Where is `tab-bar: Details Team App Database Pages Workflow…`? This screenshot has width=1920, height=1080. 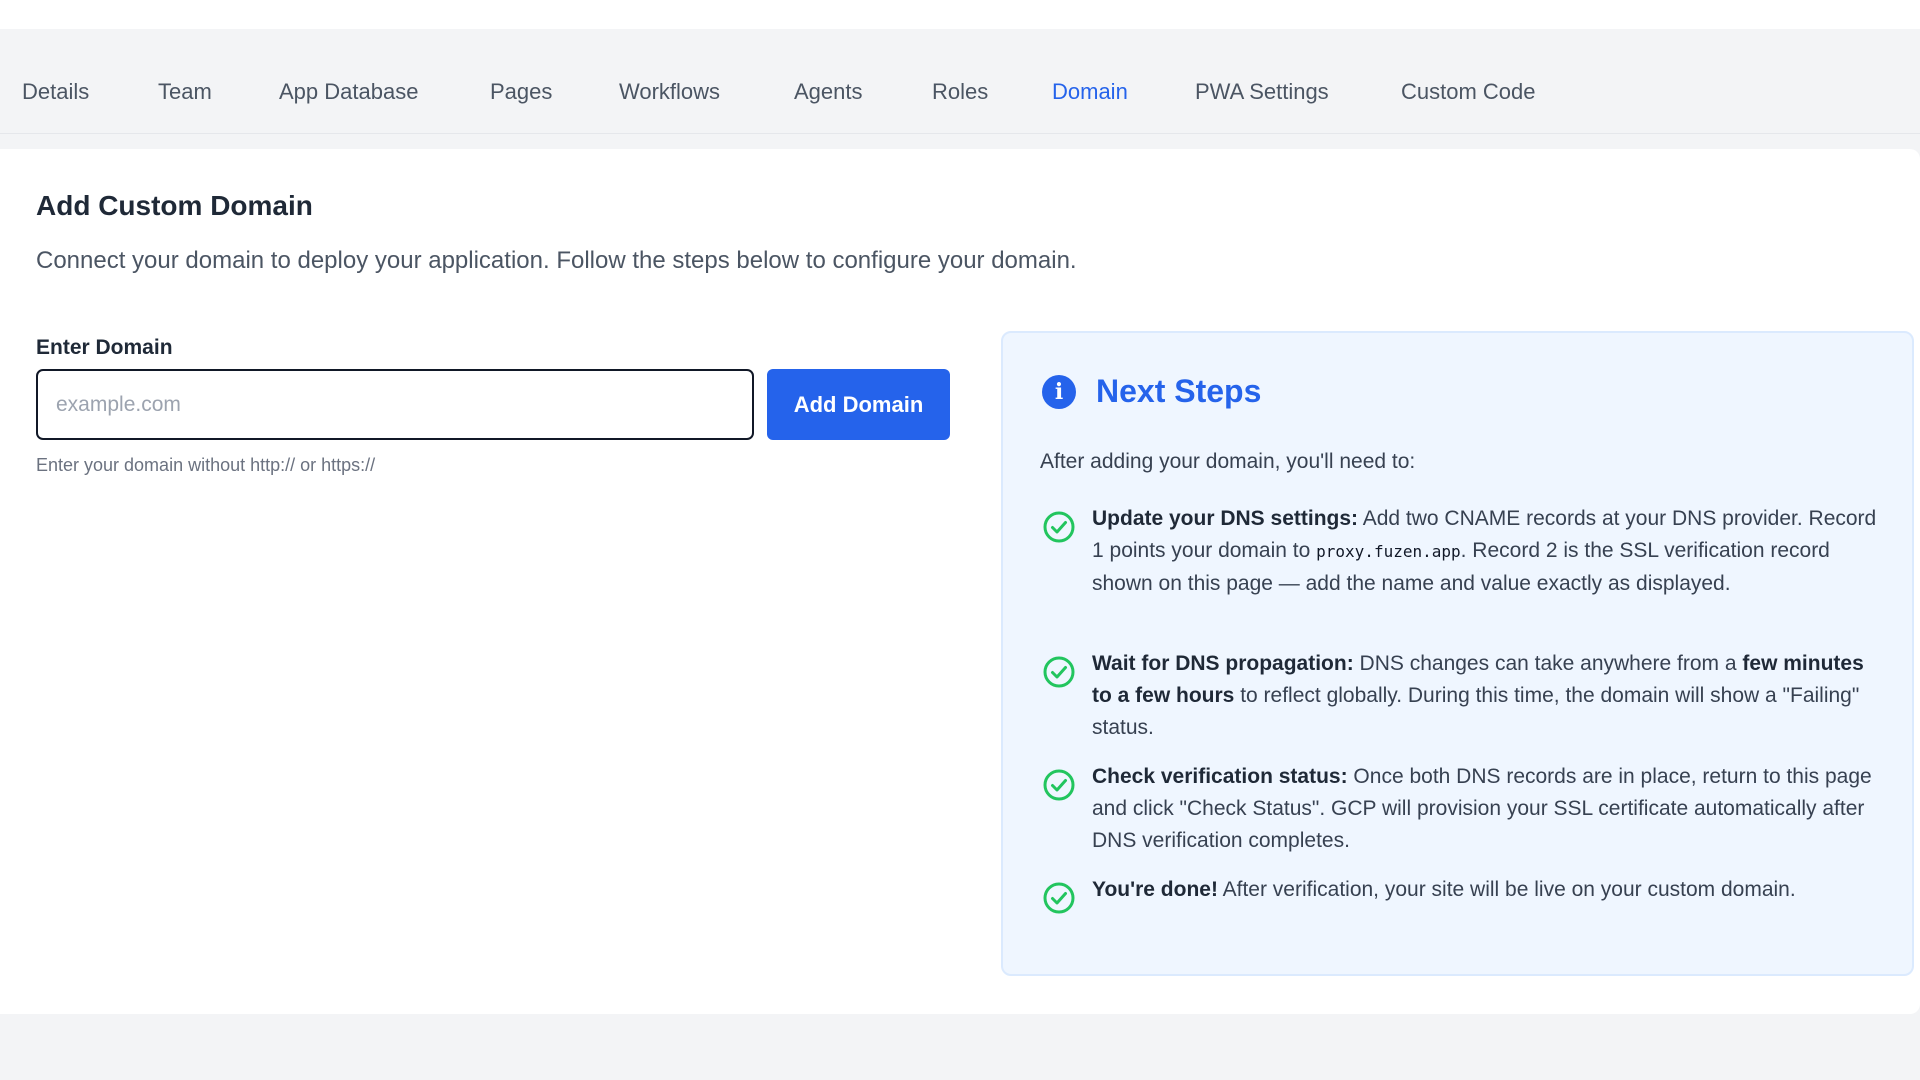
tab-bar: Details Team App Database Pages Workflow… is located at coordinates (960, 81).